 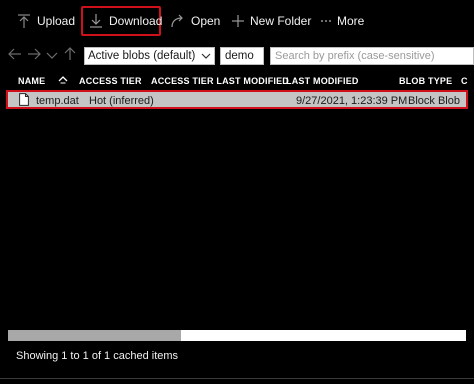 I want to click on sort-icon, so click(x=63, y=81).